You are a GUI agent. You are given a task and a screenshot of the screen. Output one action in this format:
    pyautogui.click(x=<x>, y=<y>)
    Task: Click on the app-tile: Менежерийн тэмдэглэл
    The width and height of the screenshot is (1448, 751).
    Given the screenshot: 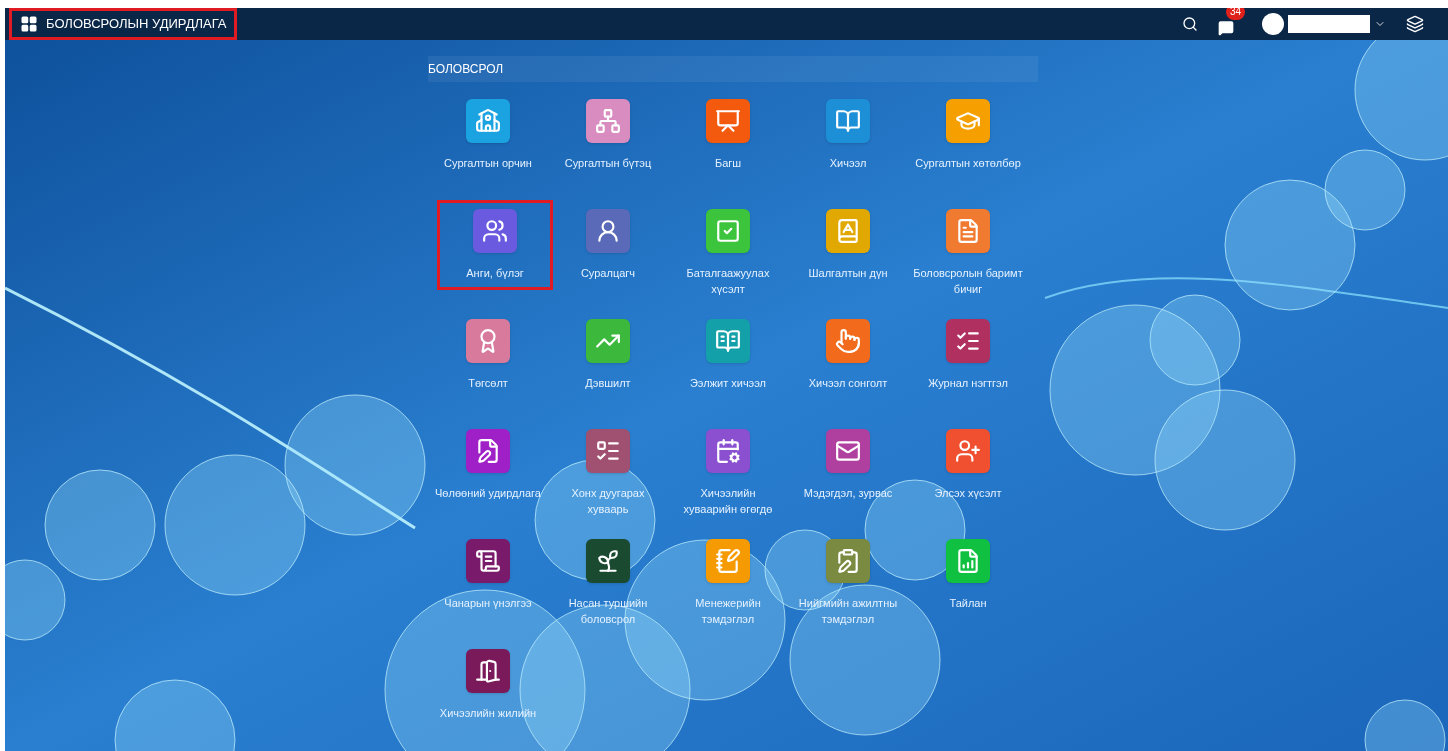 What is the action you would take?
    pyautogui.click(x=728, y=585)
    